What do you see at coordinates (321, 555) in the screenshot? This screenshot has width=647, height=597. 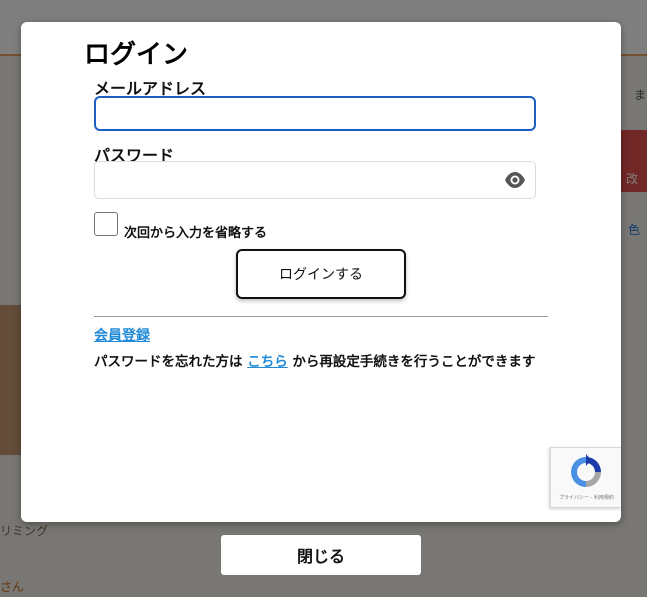 I see `close-button: 閉じる` at bounding box center [321, 555].